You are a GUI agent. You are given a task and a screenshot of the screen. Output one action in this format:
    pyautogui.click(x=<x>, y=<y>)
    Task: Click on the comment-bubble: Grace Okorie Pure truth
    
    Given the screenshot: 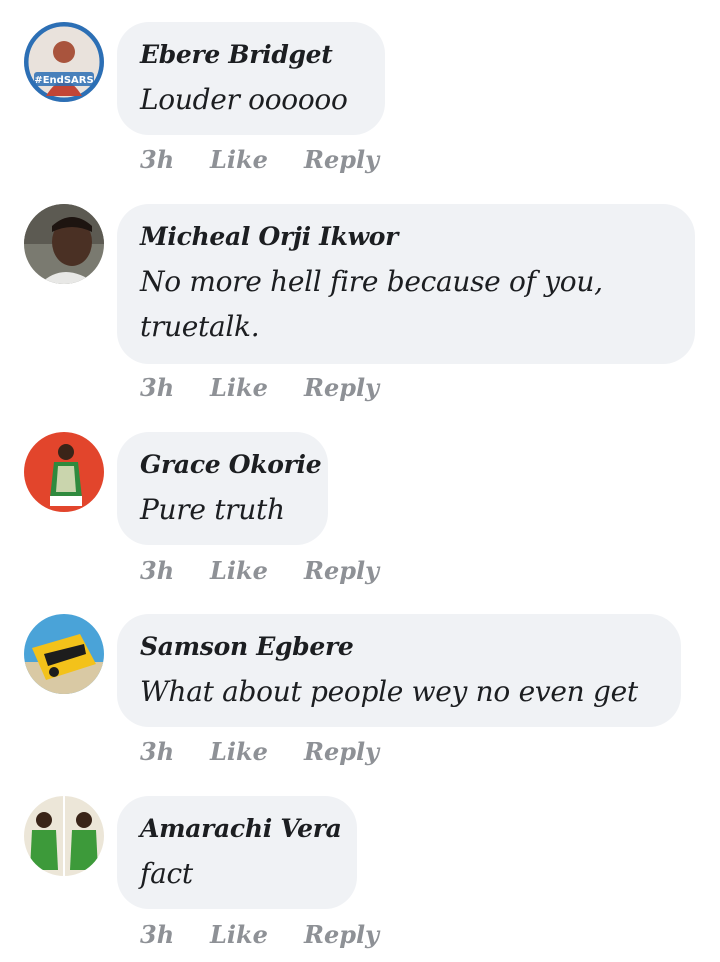 What is the action you would take?
    pyautogui.click(x=222, y=488)
    